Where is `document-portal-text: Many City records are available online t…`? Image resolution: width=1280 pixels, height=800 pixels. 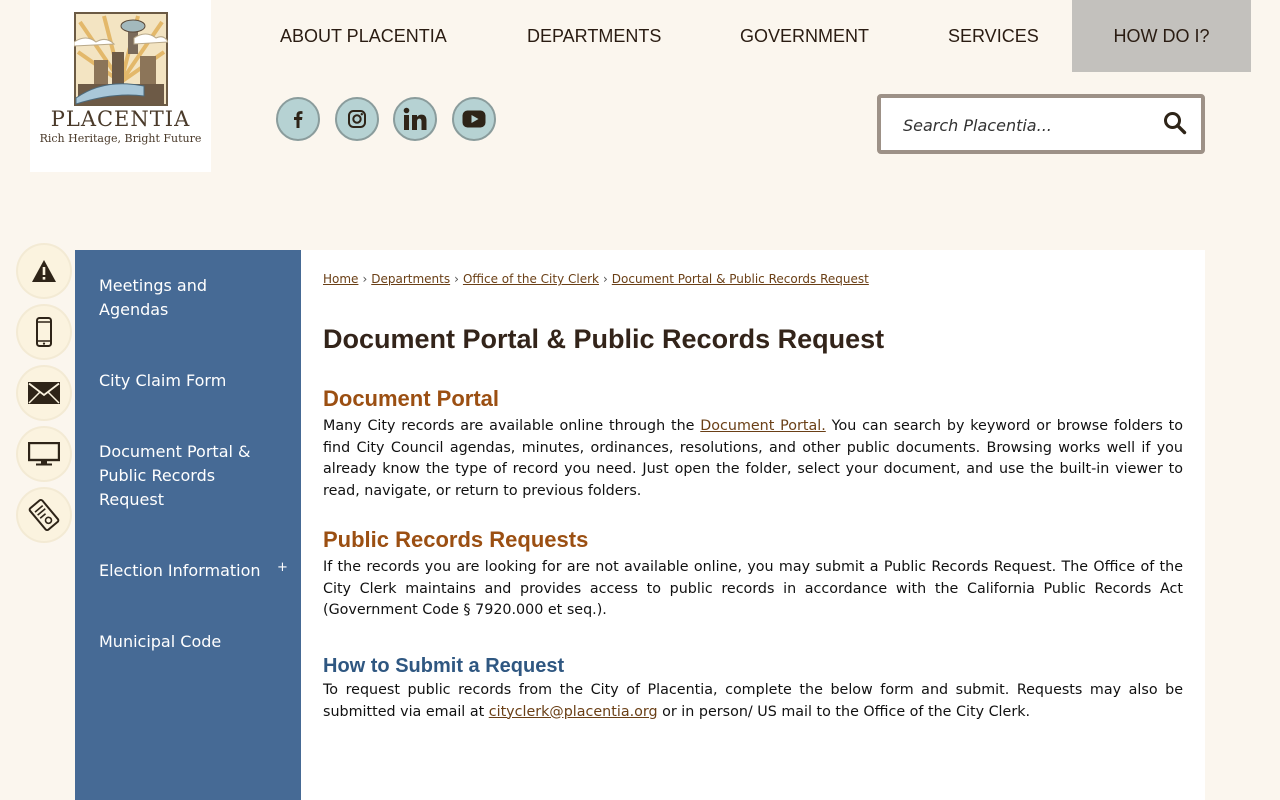
document-portal-text: Many City records are available online t… is located at coordinates (753, 459).